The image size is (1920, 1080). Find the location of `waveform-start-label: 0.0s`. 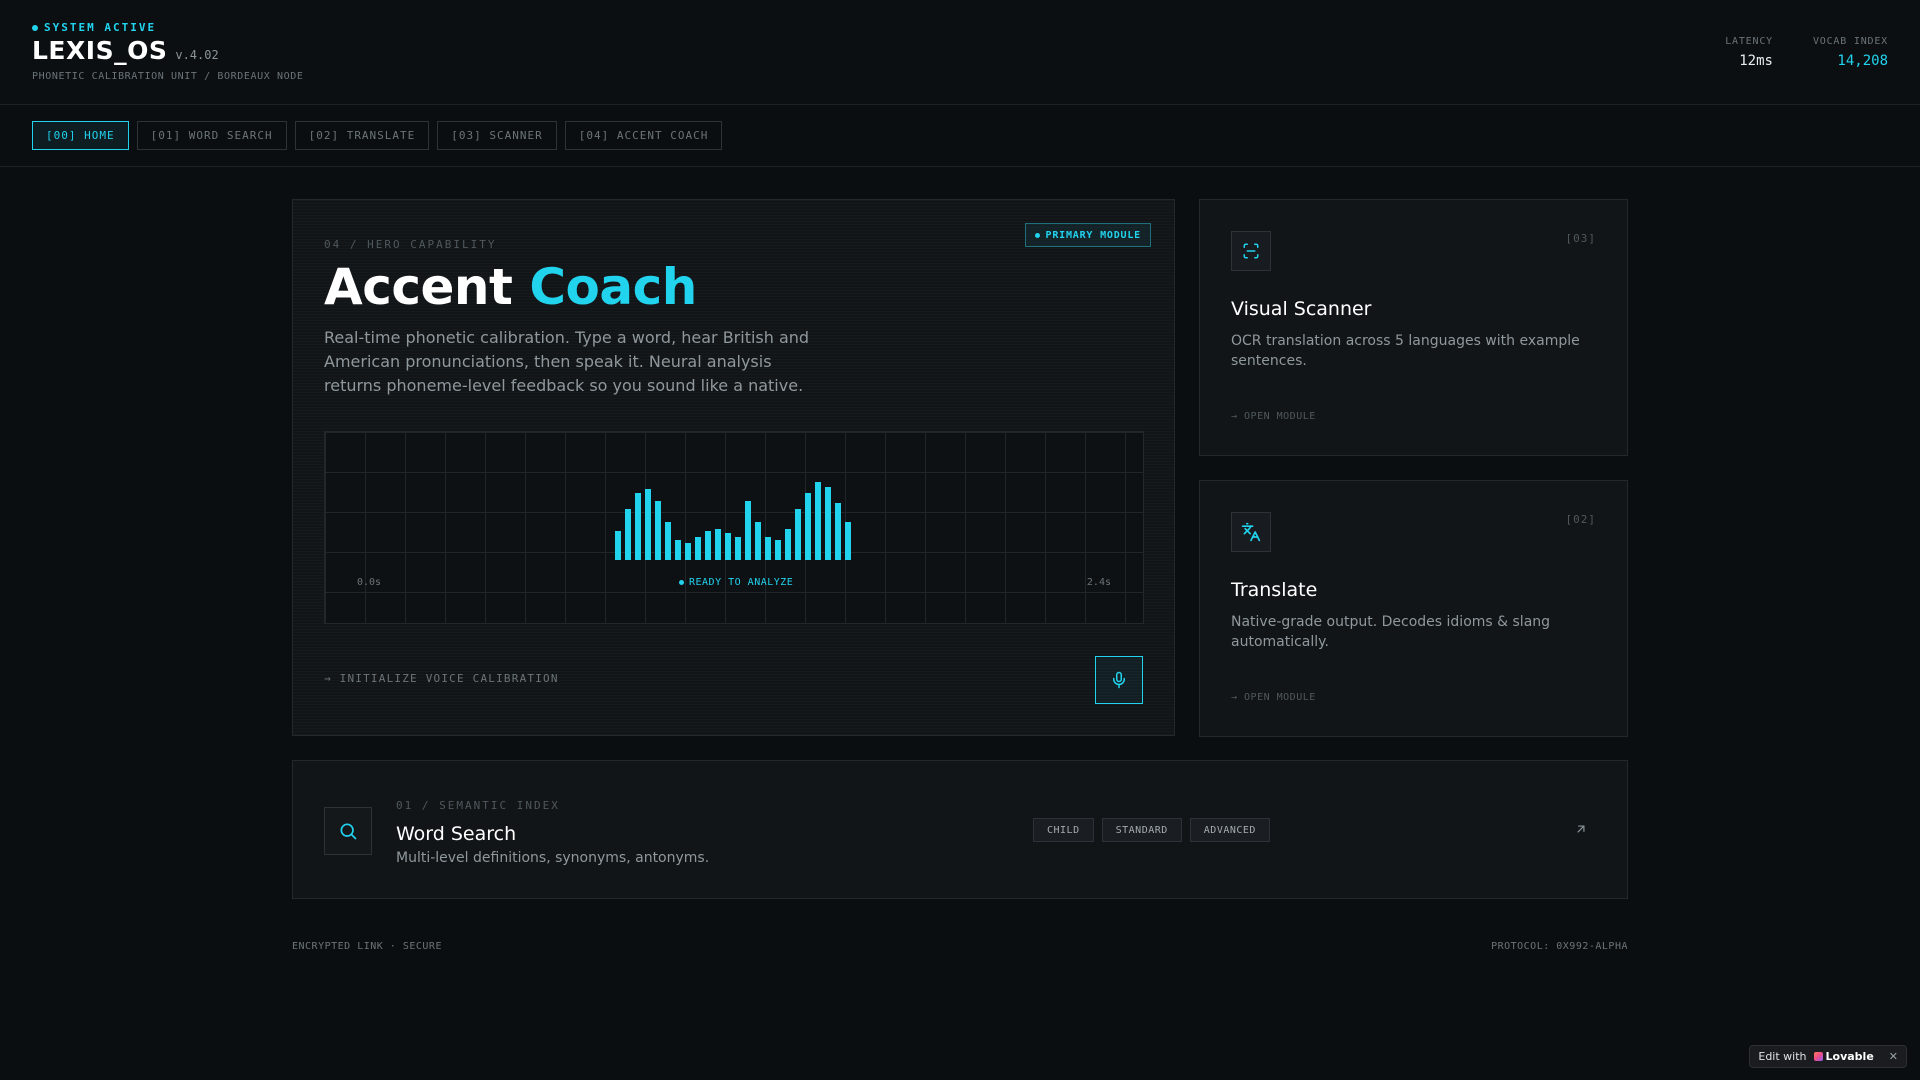

waveform-start-label: 0.0s is located at coordinates (369, 582).